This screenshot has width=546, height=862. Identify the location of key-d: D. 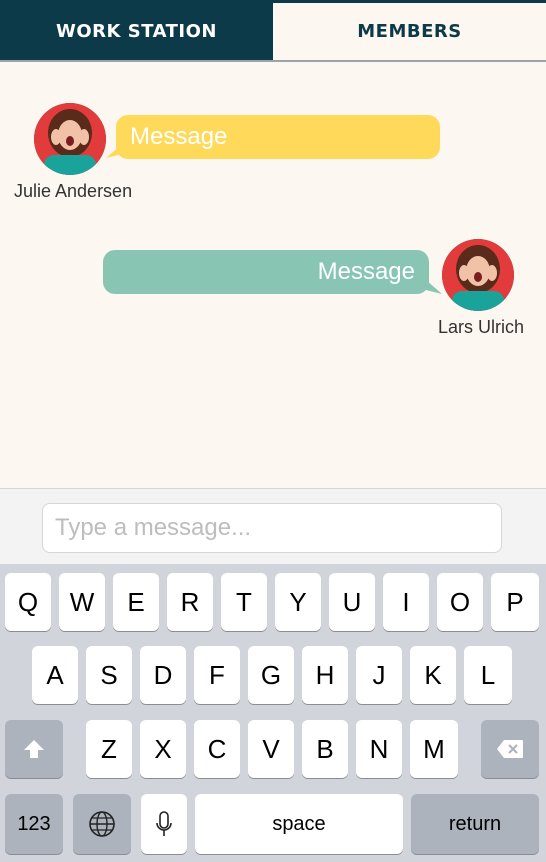
(163, 675).